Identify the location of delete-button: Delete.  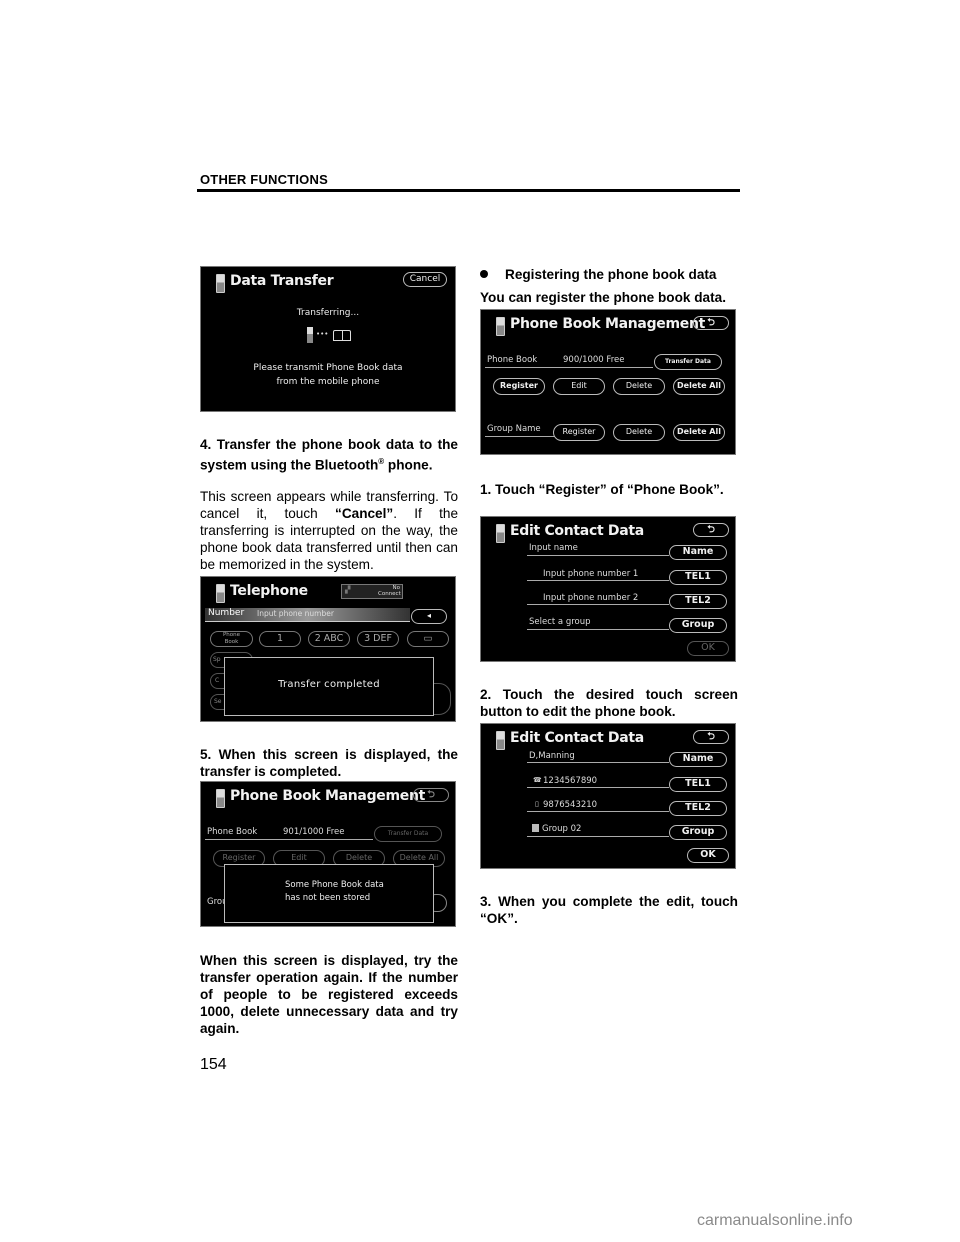
(639, 386).